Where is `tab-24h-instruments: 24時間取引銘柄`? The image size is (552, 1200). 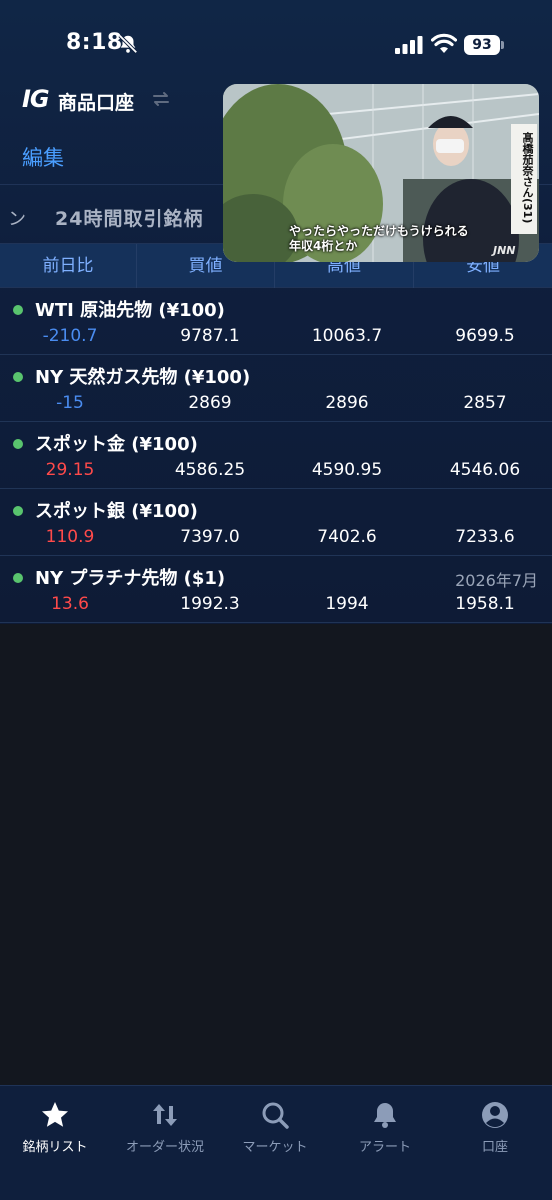 tab-24h-instruments: 24時間取引銘柄 is located at coordinates (129, 217).